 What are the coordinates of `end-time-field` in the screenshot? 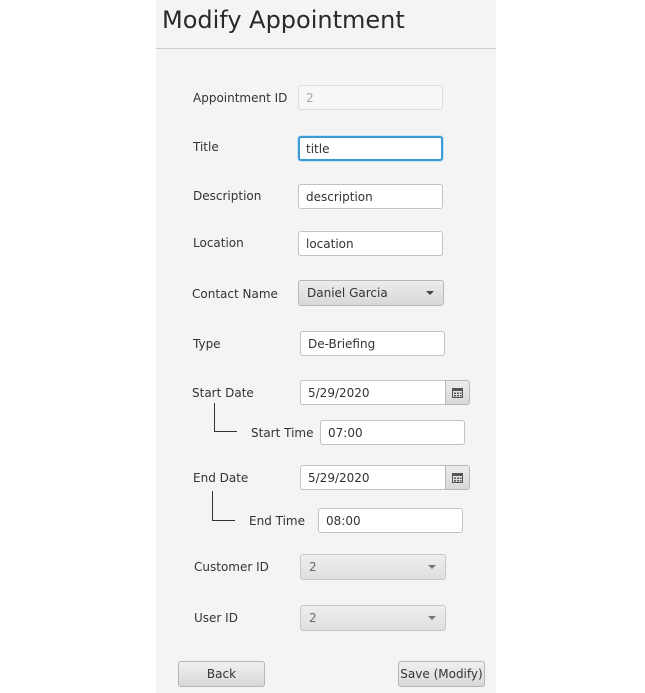 It's located at (390, 520).